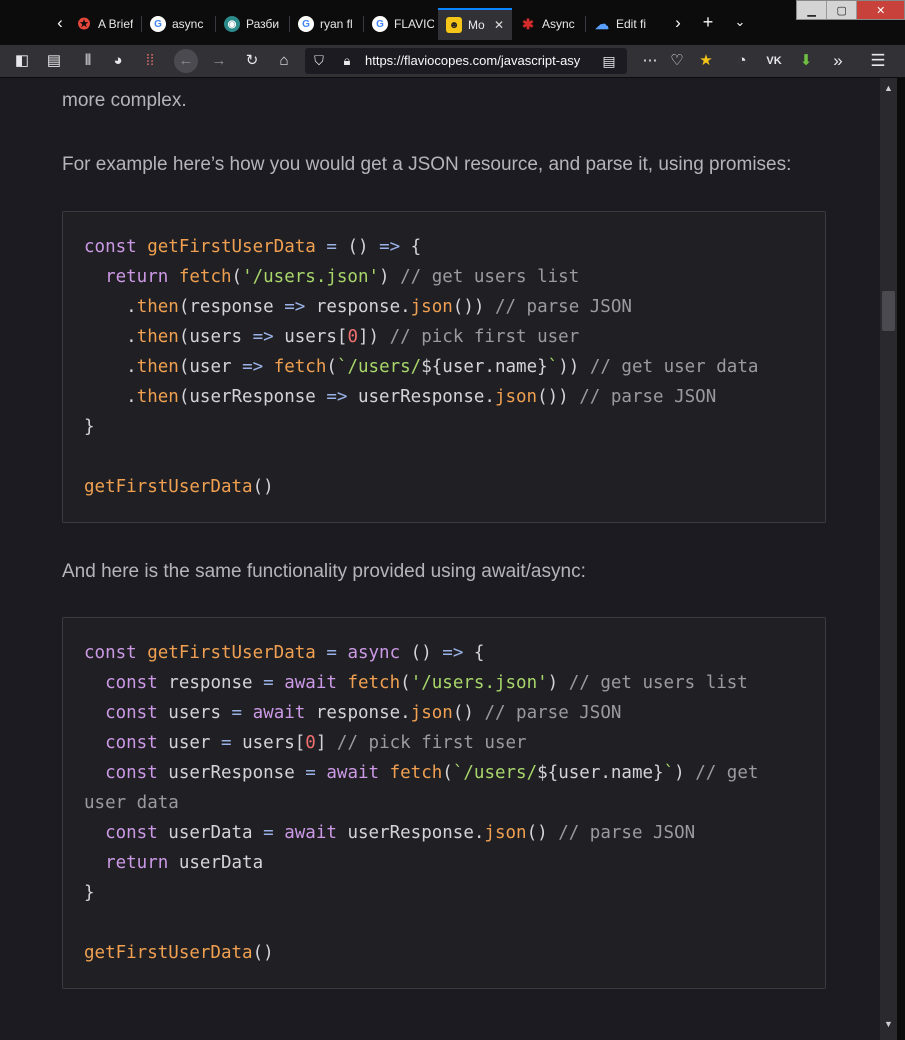  What do you see at coordinates (878, 61) in the screenshot?
I see `hamburger-menu-icon: ☰` at bounding box center [878, 61].